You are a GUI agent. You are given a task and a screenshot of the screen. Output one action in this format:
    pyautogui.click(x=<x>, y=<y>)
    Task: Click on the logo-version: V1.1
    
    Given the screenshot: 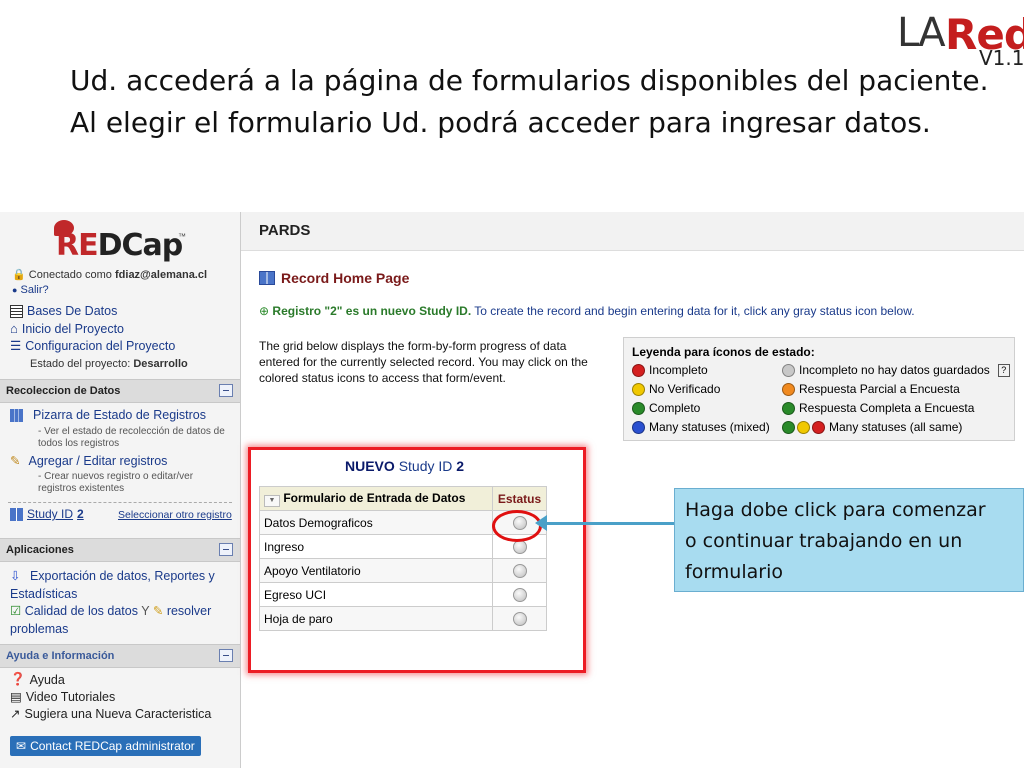 What is the action you would take?
    pyautogui.click(x=1001, y=58)
    